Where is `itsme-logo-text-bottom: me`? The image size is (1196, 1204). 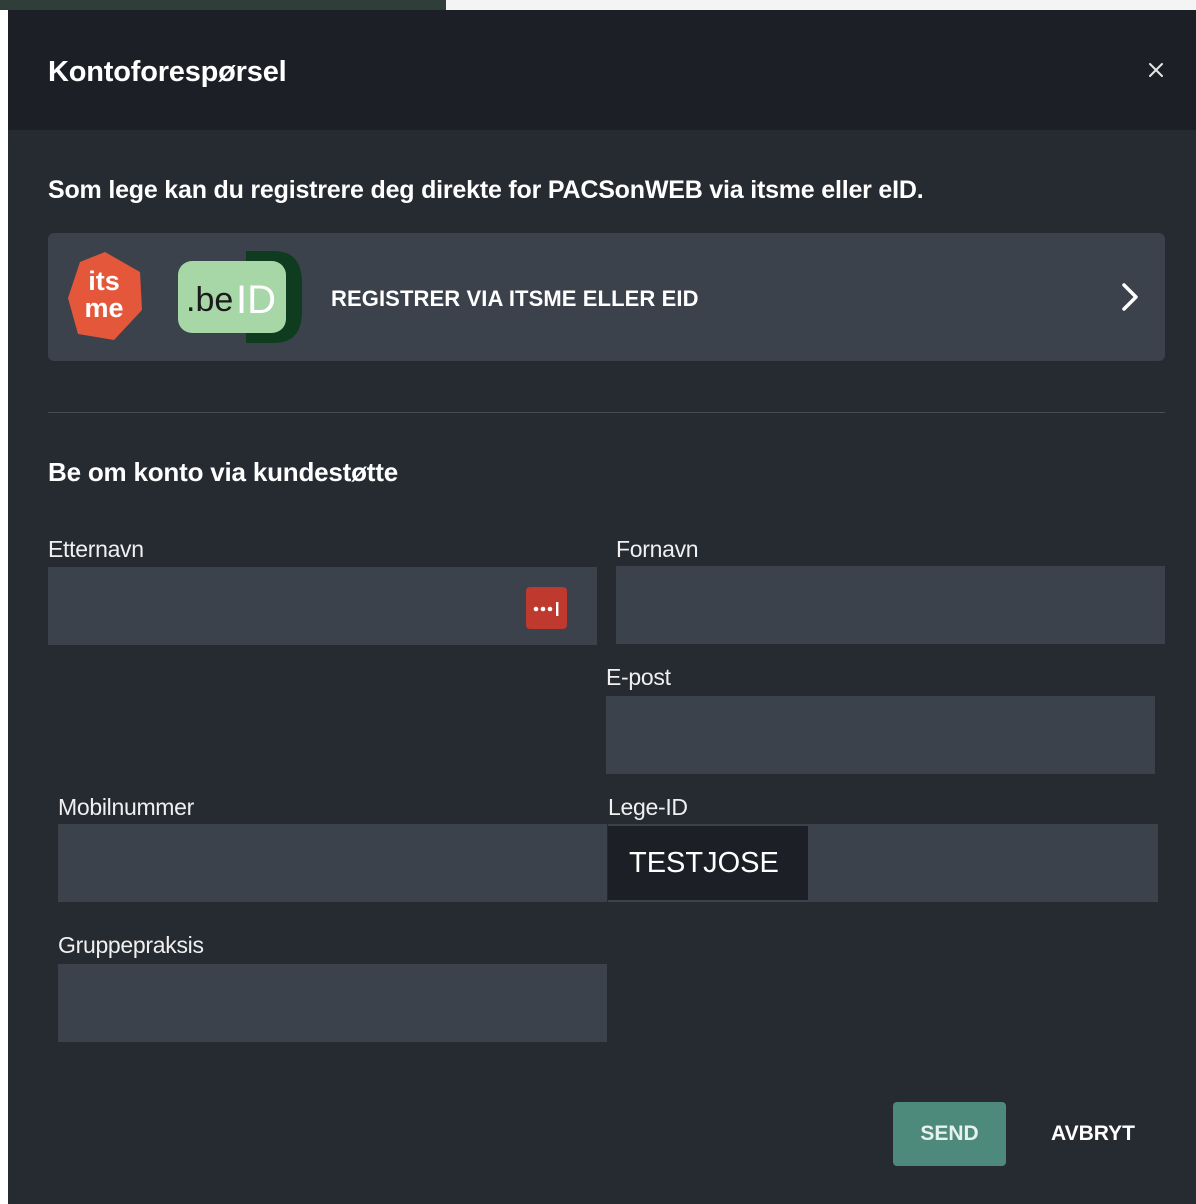
itsme-logo-text-bottom: me is located at coordinates (103, 308).